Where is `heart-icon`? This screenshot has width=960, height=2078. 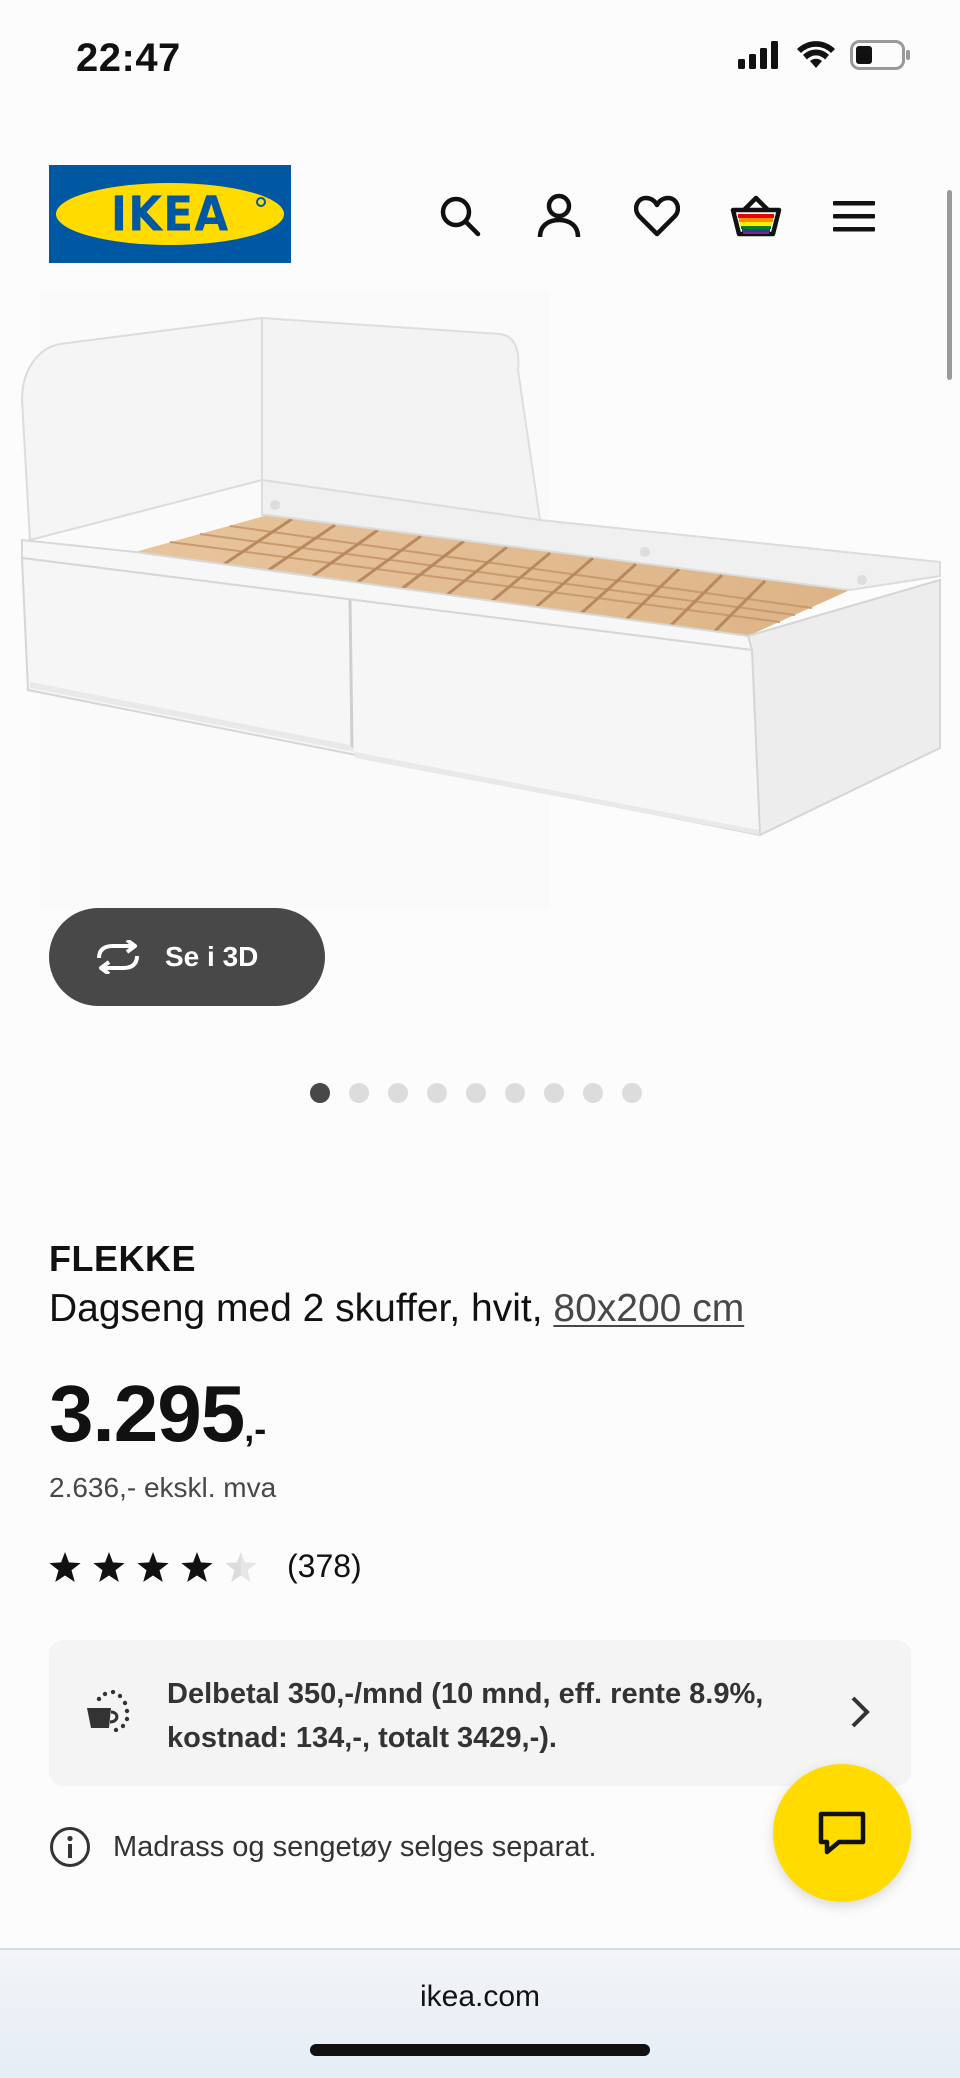
heart-icon is located at coordinates (657, 216).